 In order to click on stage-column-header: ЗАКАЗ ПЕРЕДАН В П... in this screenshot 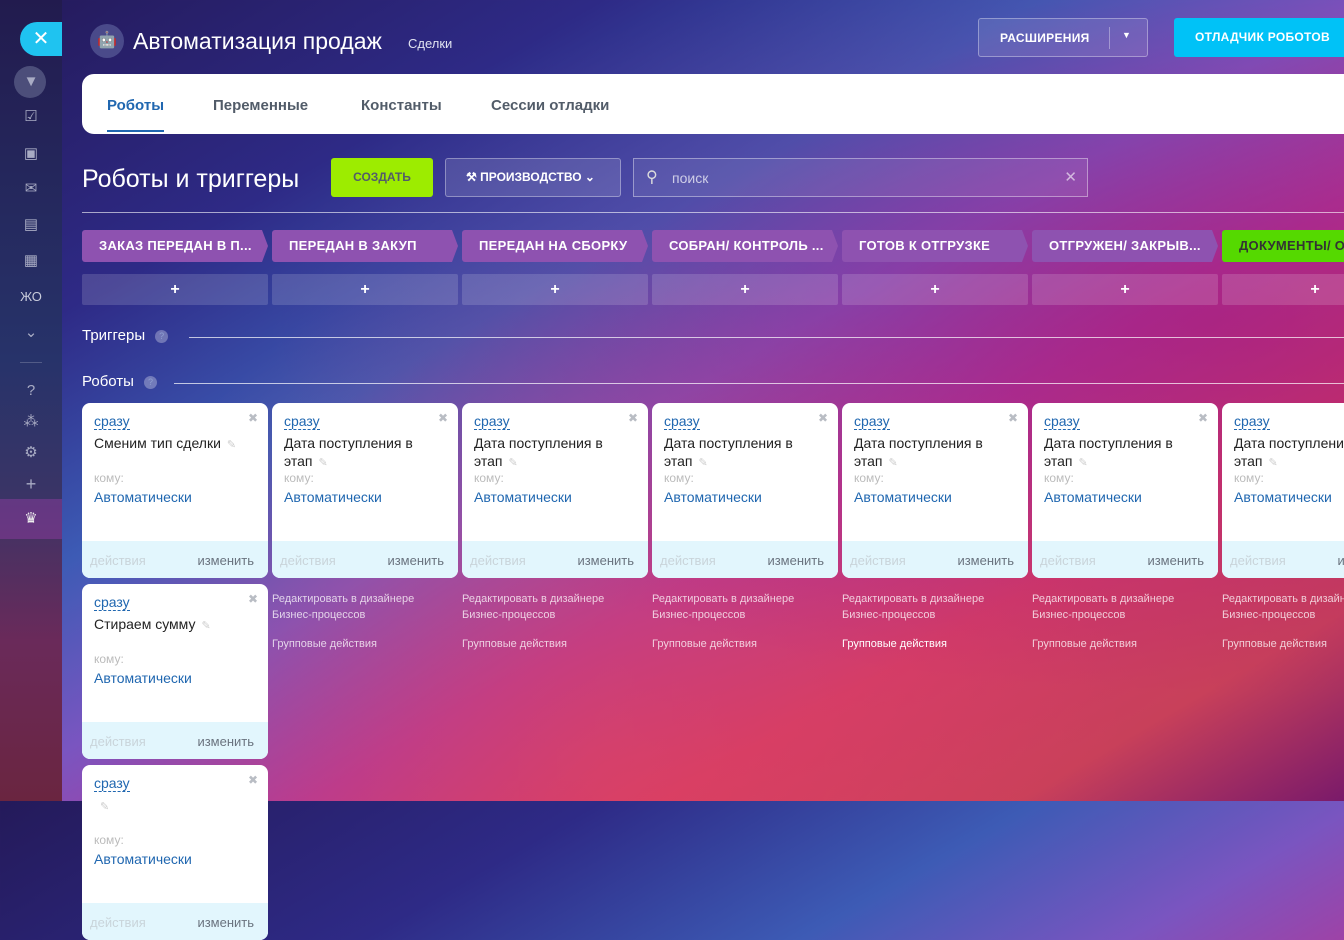, I will do `click(175, 246)`.